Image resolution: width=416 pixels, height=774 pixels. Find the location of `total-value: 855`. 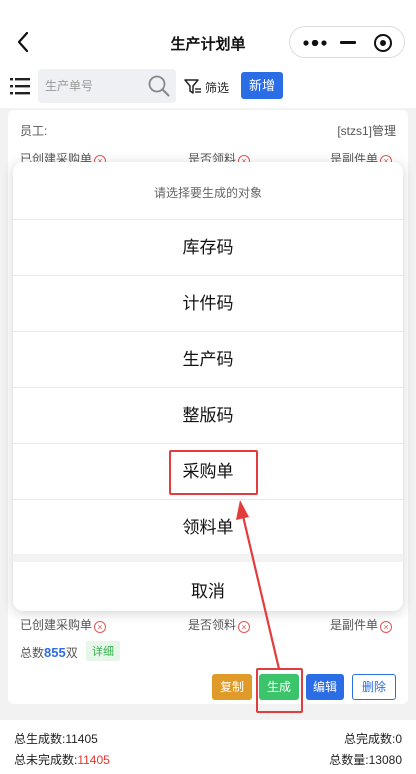

total-value: 855 is located at coordinates (55, 652).